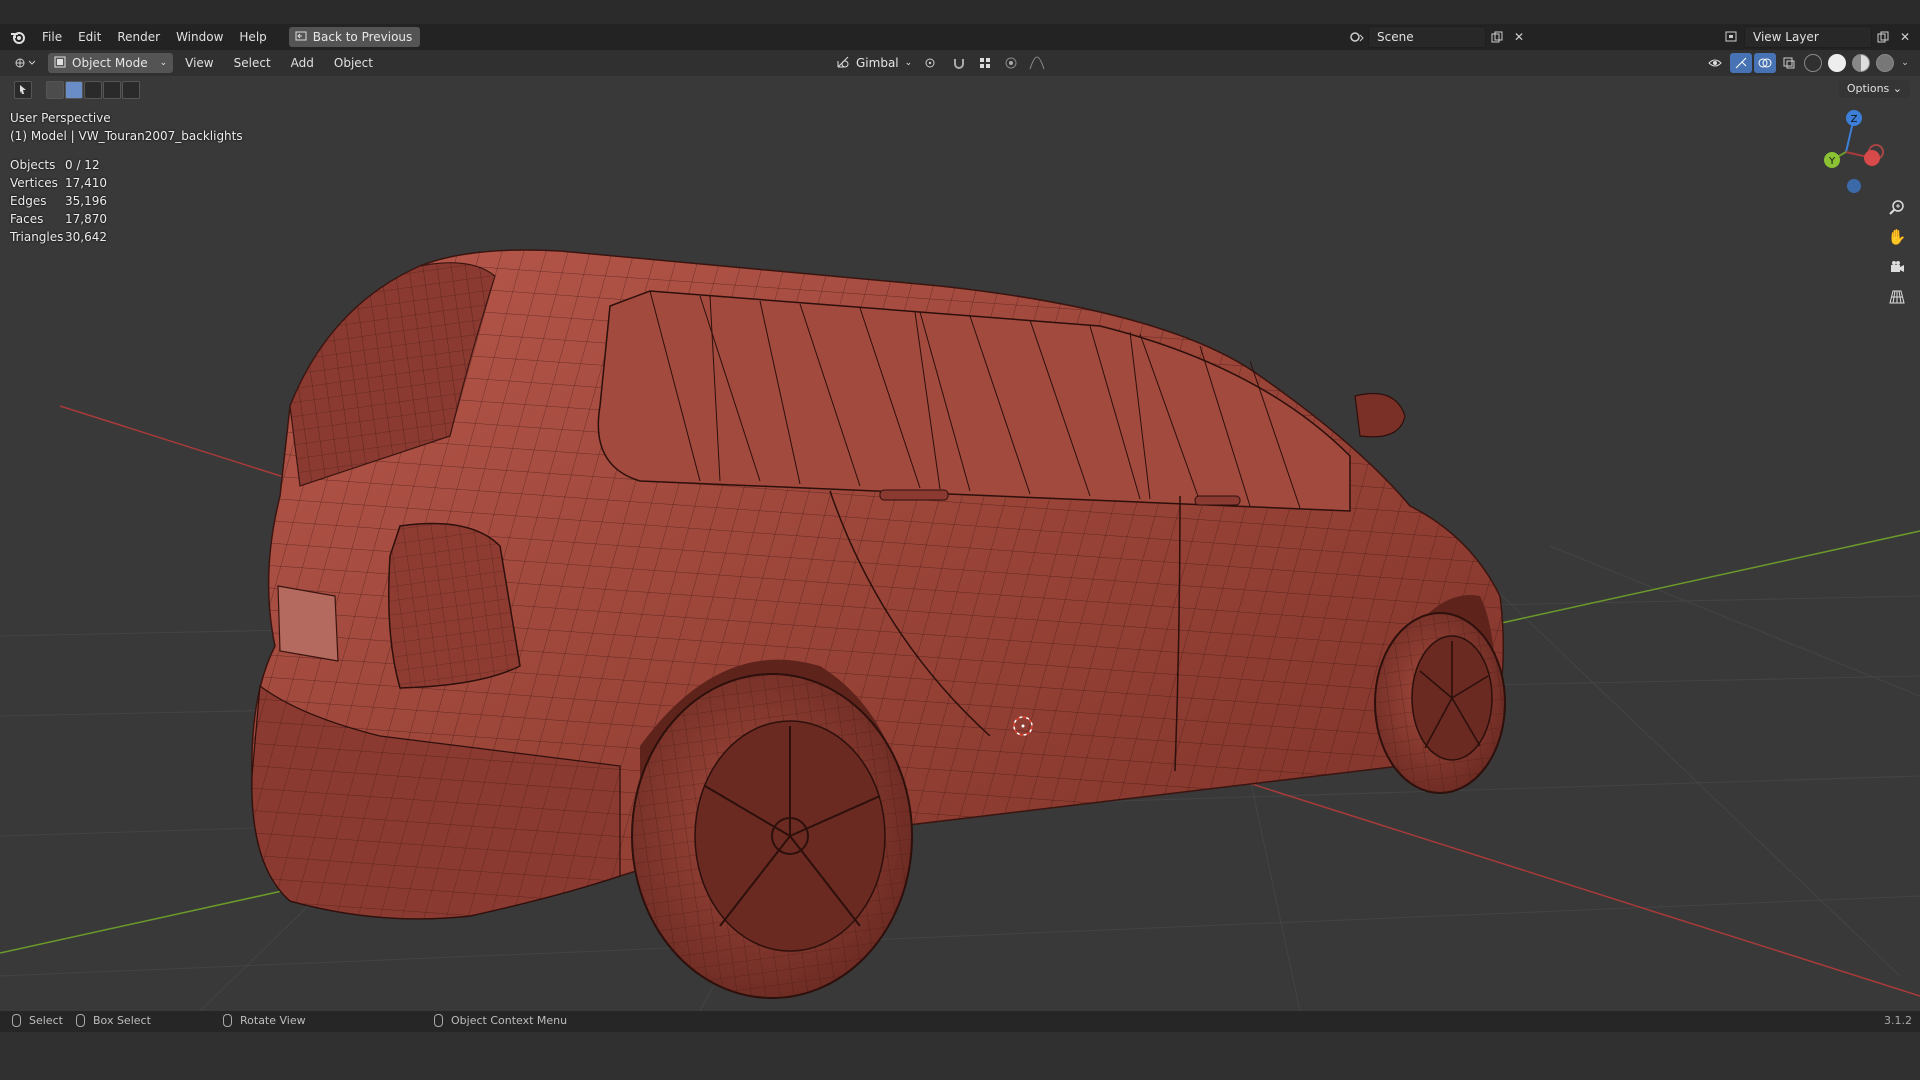  What do you see at coordinates (55, 90) in the screenshot?
I see `select-new-icon` at bounding box center [55, 90].